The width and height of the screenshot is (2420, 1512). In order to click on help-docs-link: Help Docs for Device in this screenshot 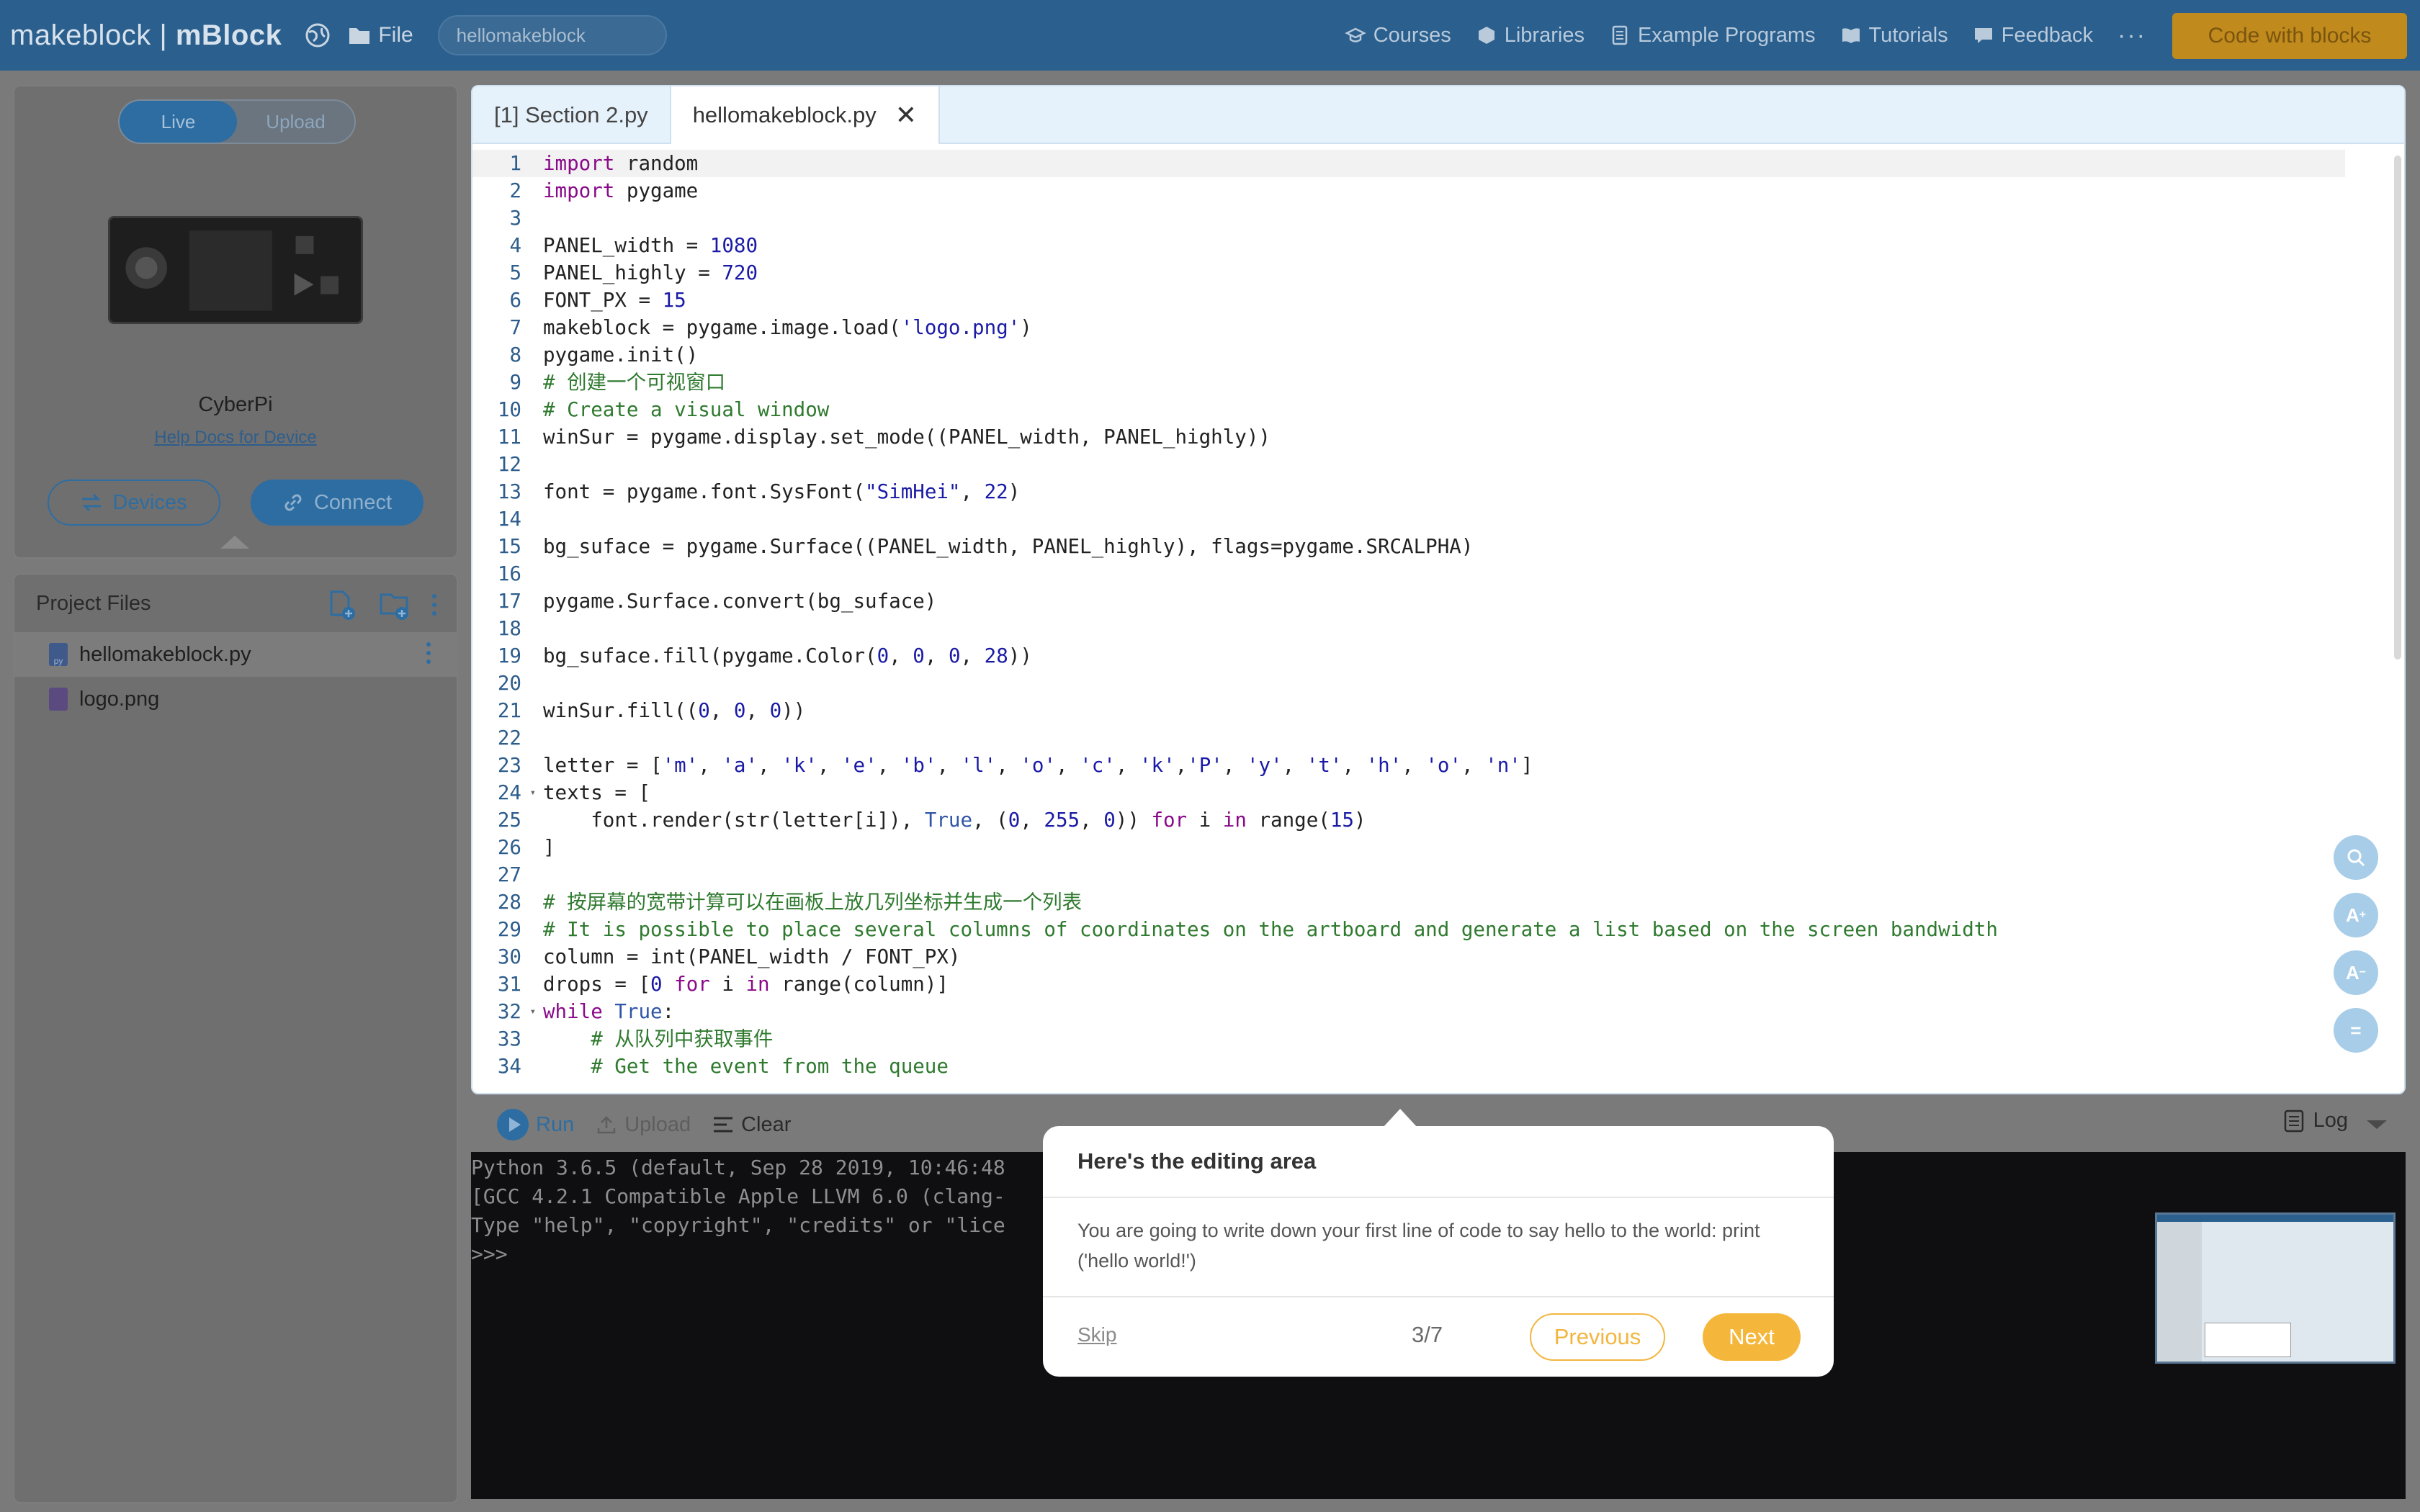, I will do `click(235, 438)`.